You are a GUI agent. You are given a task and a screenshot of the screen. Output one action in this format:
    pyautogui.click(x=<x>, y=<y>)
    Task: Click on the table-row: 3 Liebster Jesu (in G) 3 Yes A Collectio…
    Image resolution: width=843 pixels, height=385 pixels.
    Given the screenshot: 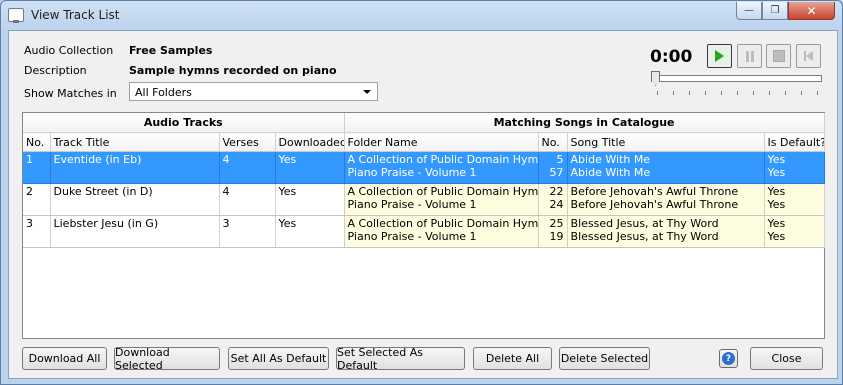 What is the action you would take?
    pyautogui.click(x=424, y=231)
    